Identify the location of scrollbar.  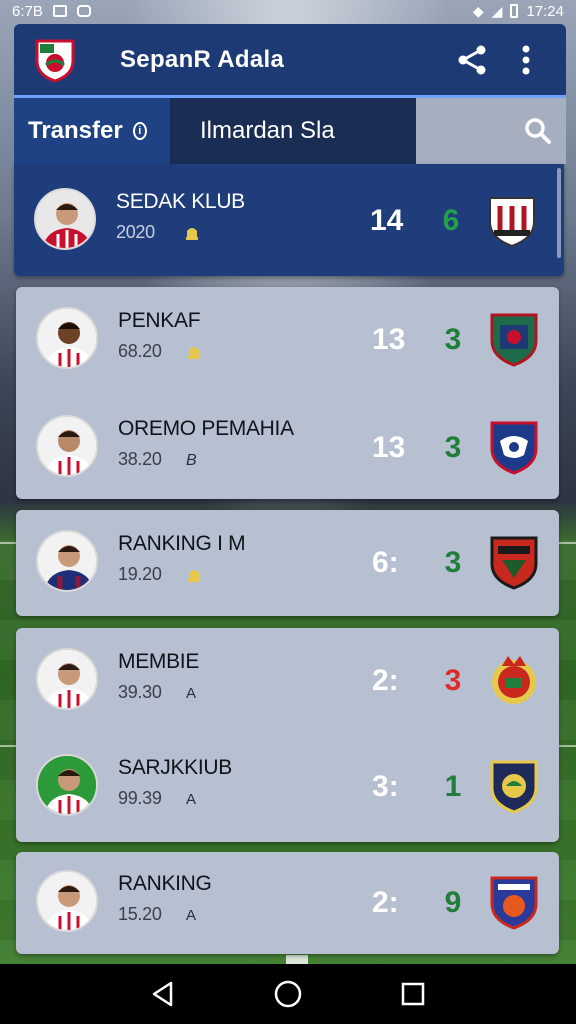
(559, 213).